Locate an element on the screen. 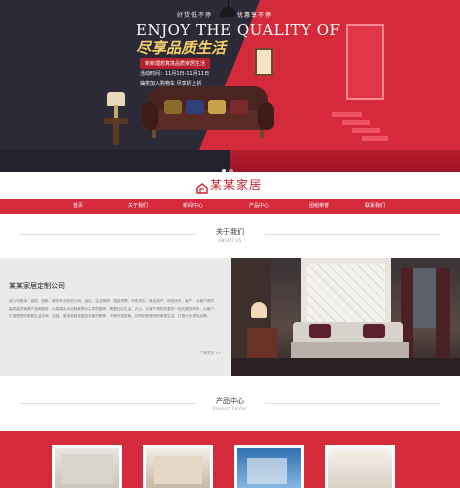 This screenshot has height=488, width=460. about-section-title: 关于我们 is located at coordinates (230, 232).